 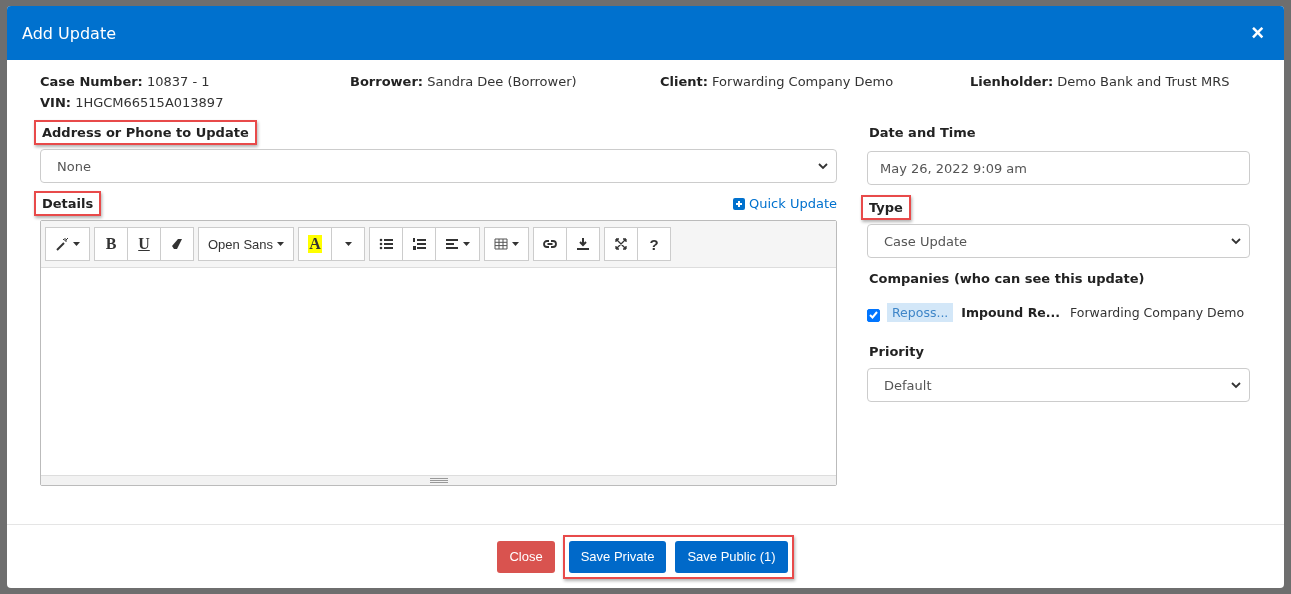 I want to click on download-icon, so click(x=583, y=244).